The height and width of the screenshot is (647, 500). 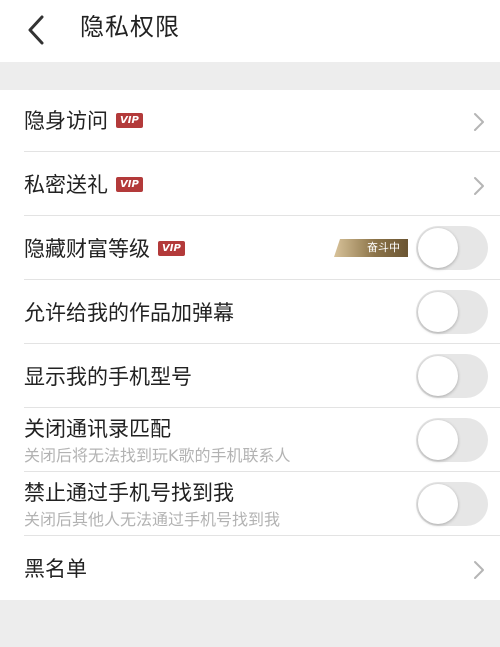 What do you see at coordinates (250, 568) in the screenshot?
I see `list-item-blacklist: 黑名单` at bounding box center [250, 568].